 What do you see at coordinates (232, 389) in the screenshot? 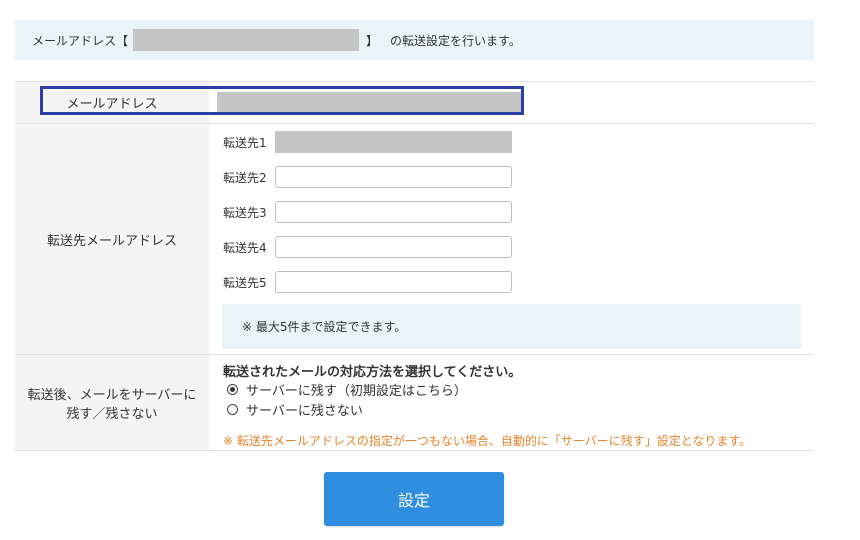
I see `radio-keep-on-server` at bounding box center [232, 389].